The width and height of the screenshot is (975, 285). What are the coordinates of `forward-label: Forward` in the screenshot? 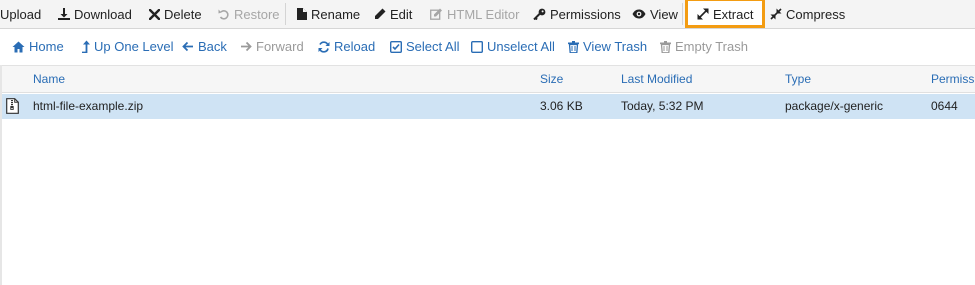 It's located at (280, 46).